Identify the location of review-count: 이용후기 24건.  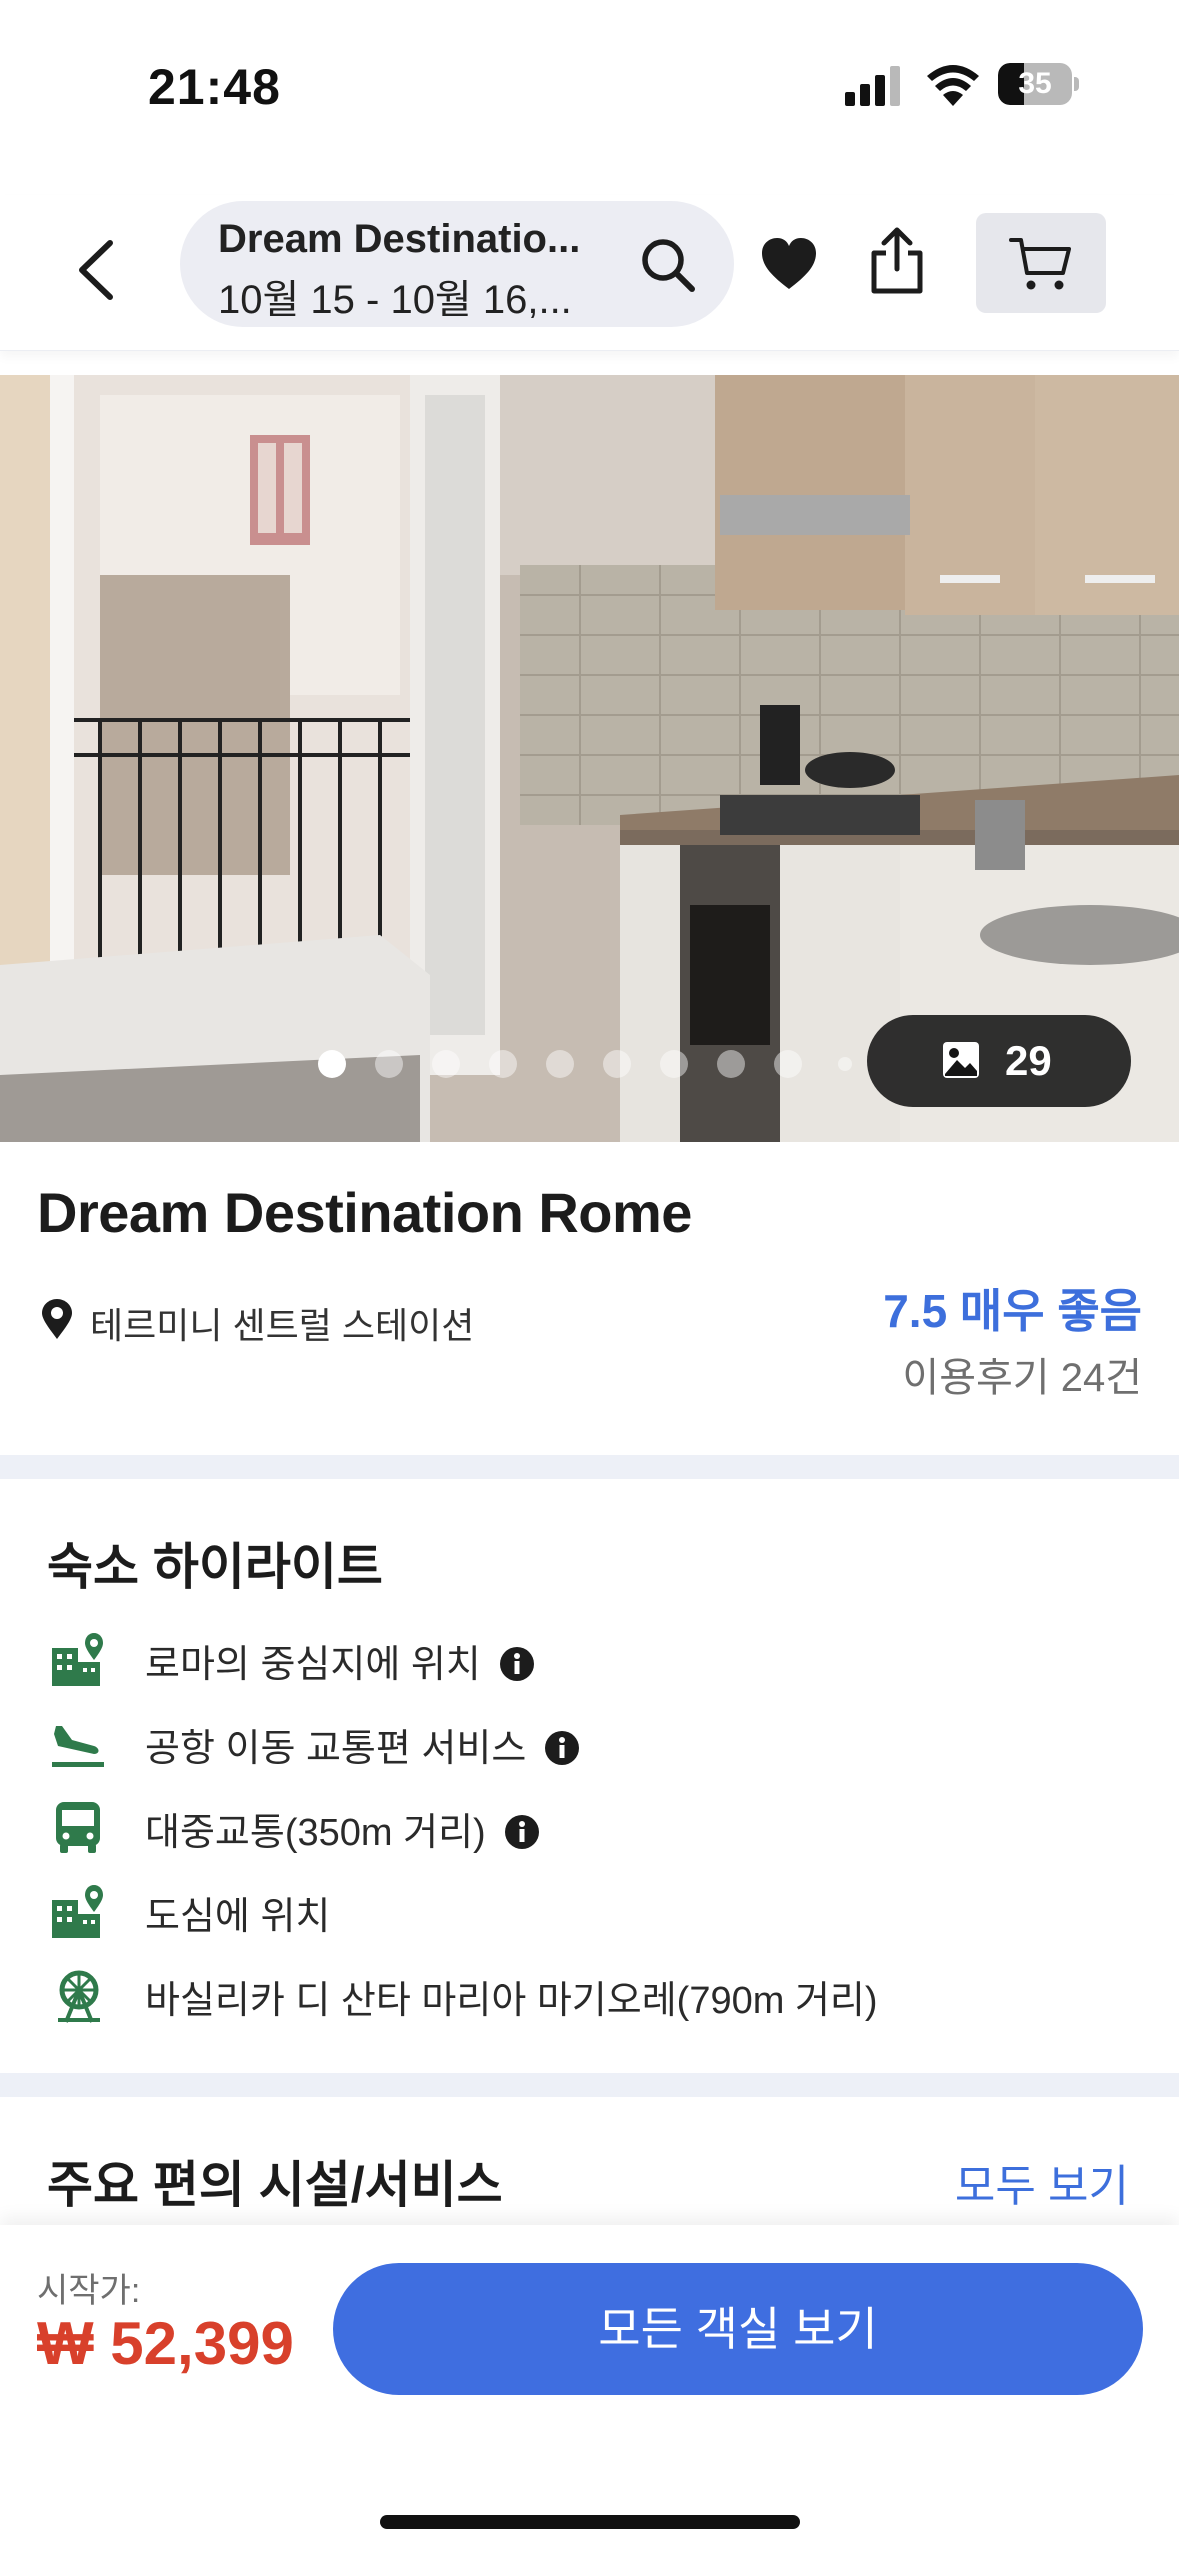
(1022, 1374).